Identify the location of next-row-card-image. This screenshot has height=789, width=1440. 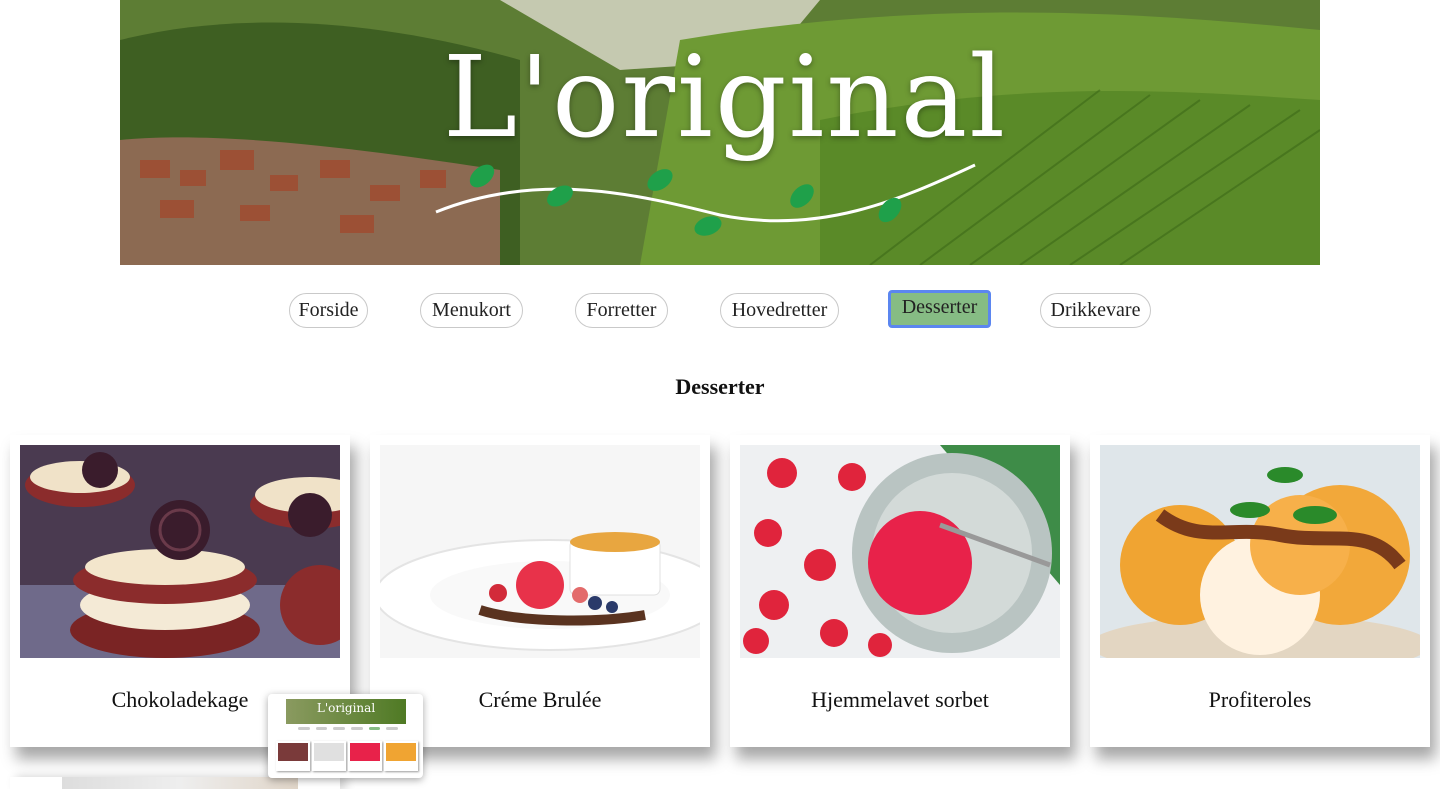
(180, 783).